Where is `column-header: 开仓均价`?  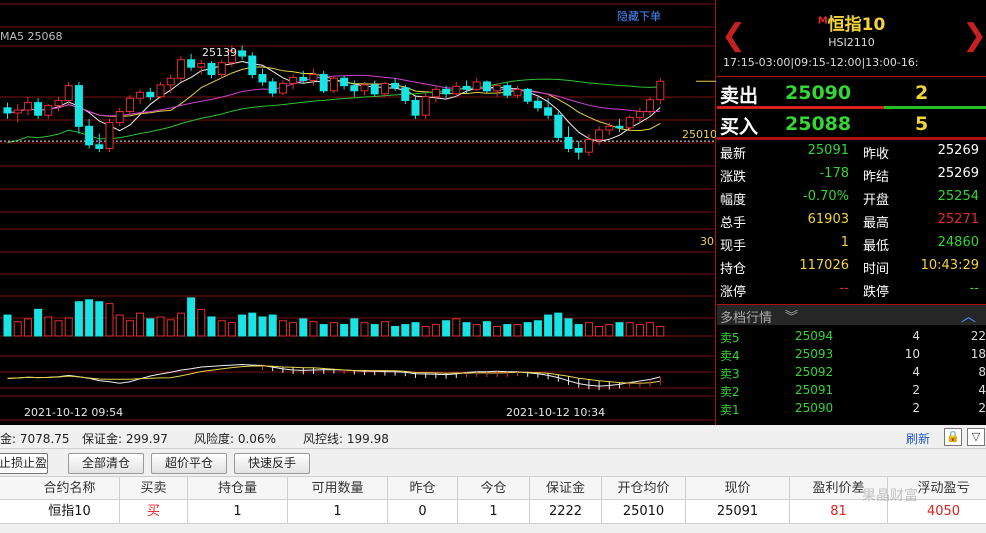 column-header: 开仓均价 is located at coordinates (644, 489).